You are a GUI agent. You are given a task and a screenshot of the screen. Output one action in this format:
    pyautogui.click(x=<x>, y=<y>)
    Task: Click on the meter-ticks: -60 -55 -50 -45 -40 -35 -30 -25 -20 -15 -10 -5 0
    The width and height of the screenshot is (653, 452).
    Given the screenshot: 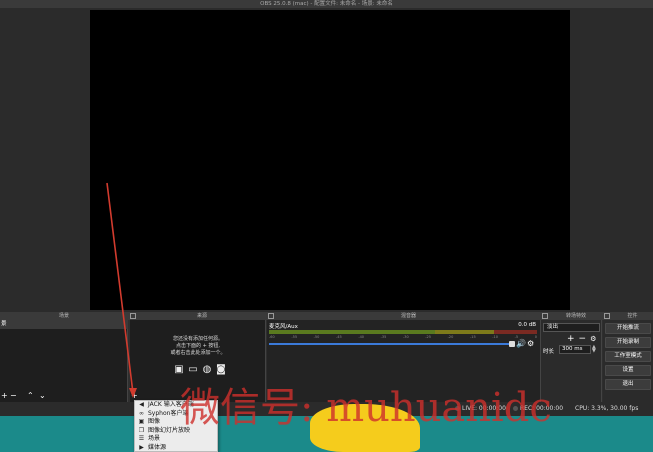 What is the action you would take?
    pyautogui.click(x=403, y=338)
    